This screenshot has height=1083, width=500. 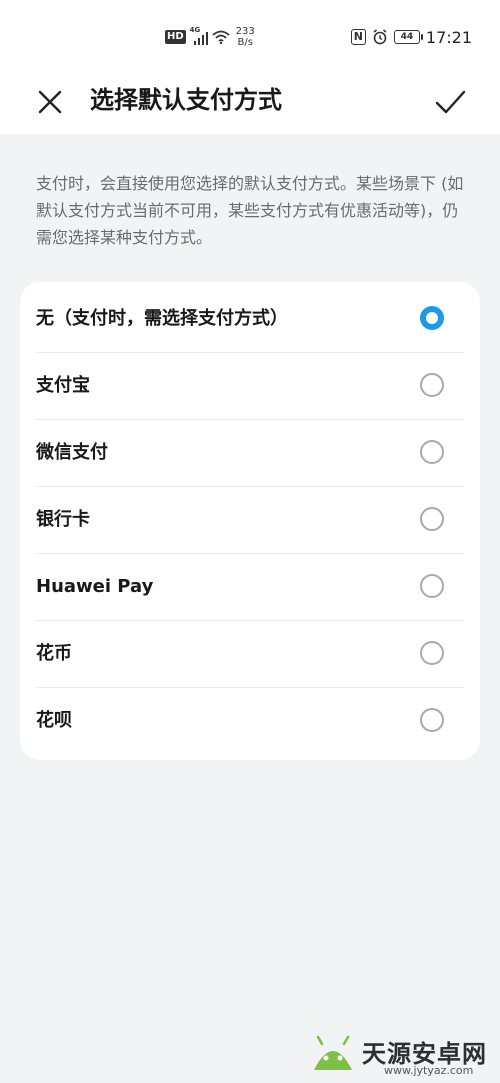 I want to click on option-label: 花币, so click(x=54, y=653).